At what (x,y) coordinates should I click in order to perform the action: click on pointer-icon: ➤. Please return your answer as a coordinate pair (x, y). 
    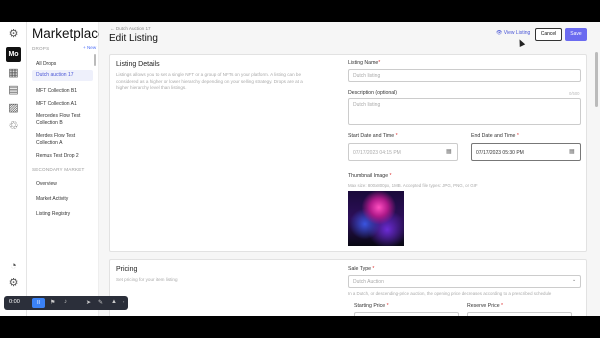
    Looking at the image, I should click on (88, 302).